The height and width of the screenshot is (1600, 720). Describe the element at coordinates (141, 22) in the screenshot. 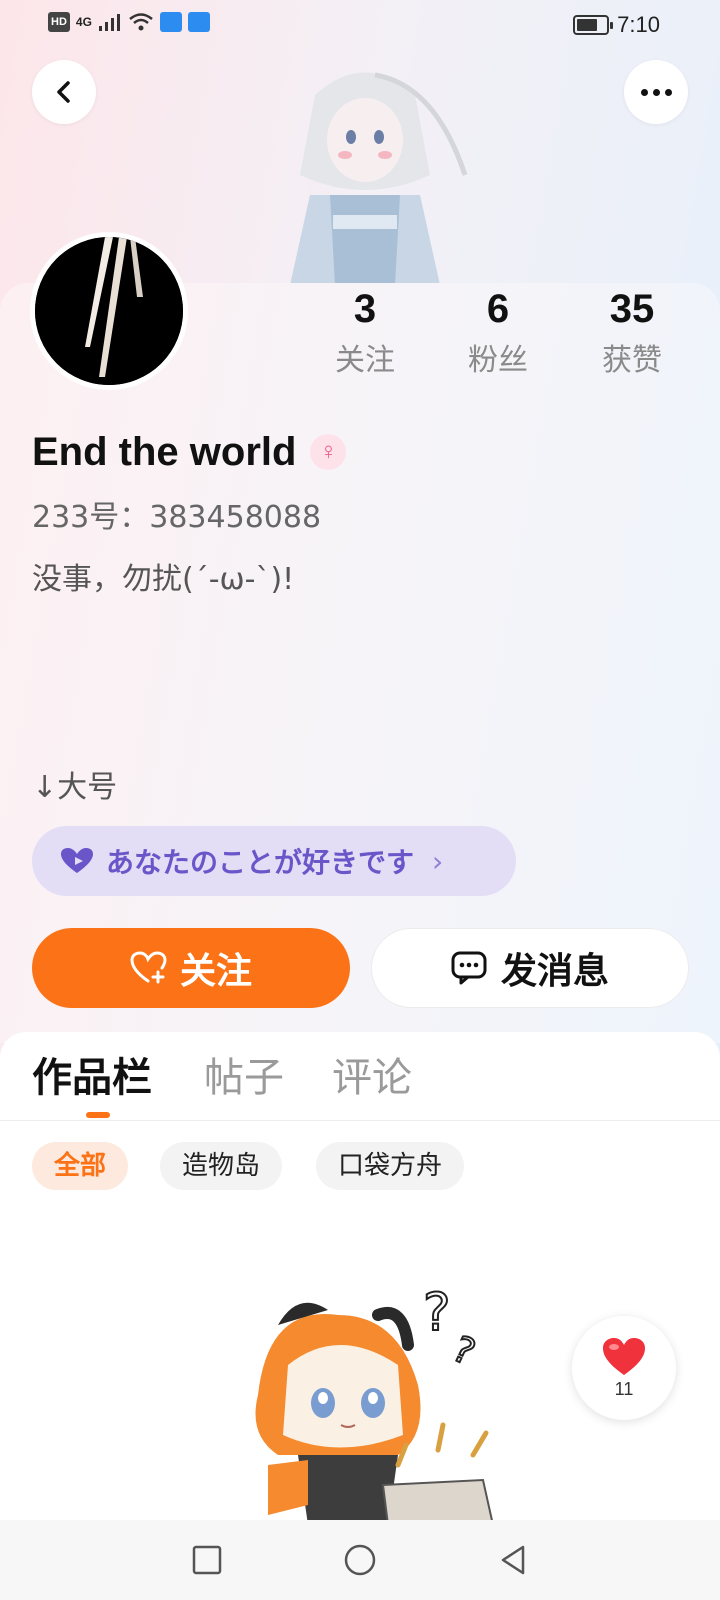

I see `wifi-icon` at that location.